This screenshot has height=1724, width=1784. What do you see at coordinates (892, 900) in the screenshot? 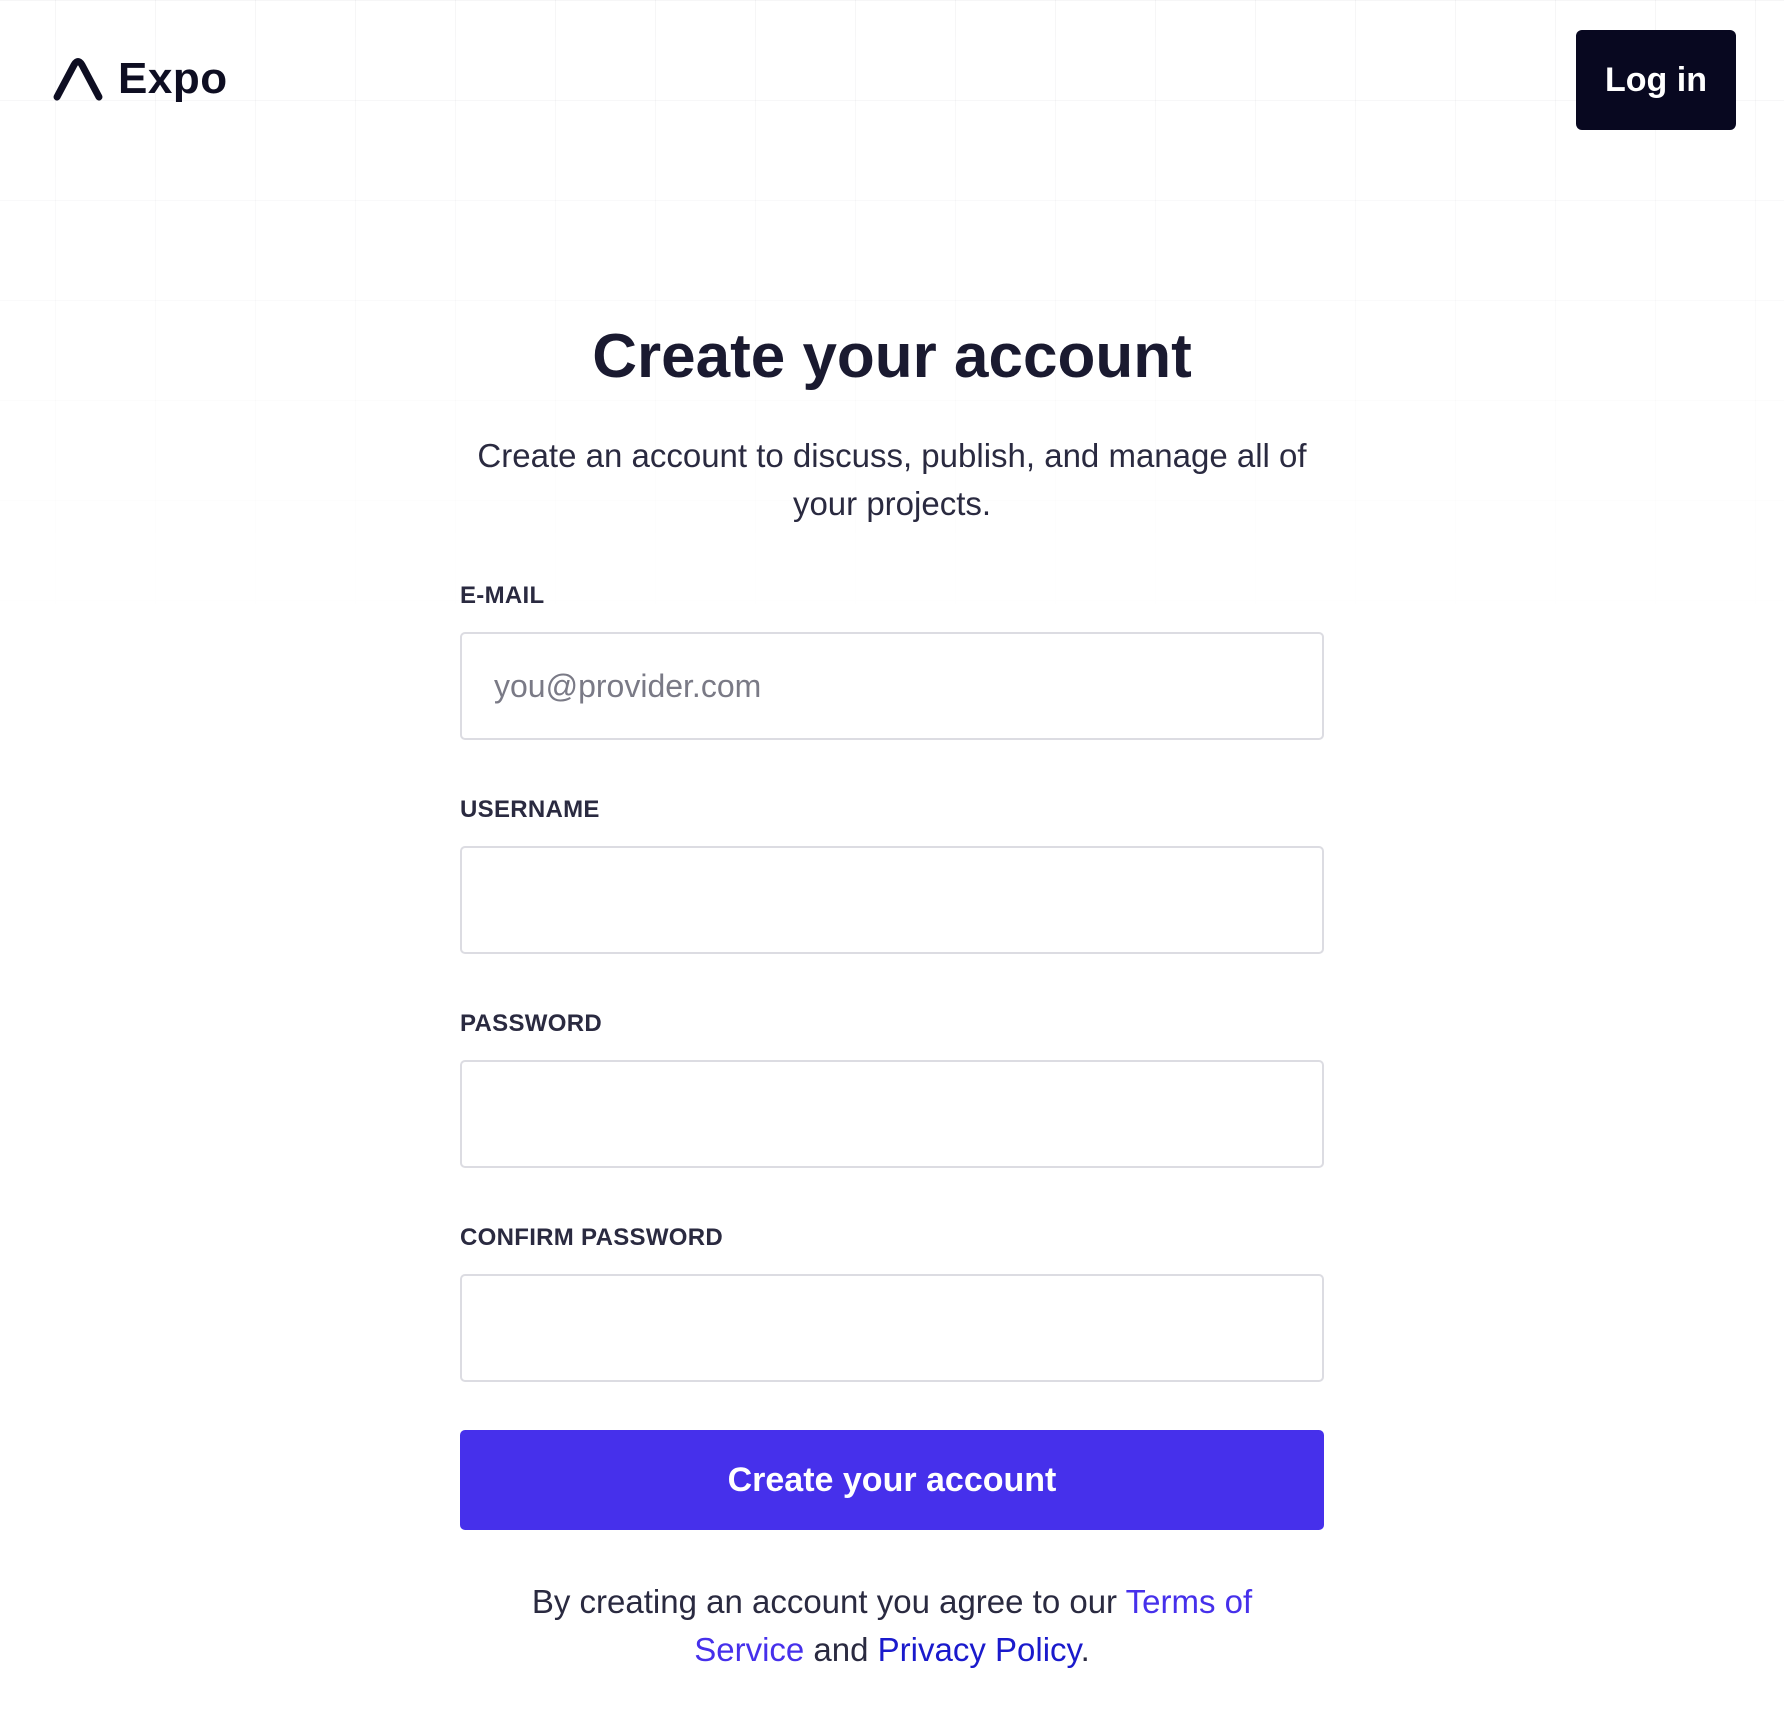
I see `username-field` at bounding box center [892, 900].